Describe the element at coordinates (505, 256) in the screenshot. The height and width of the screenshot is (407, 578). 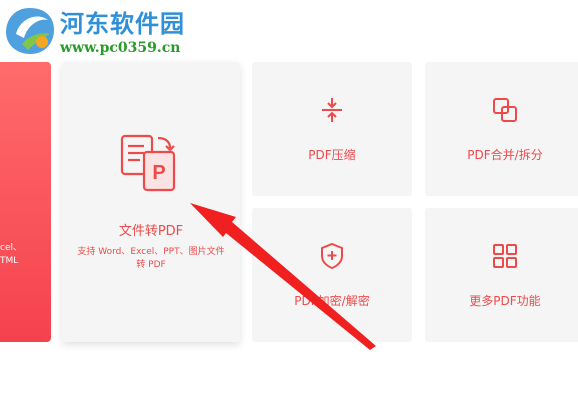
I see `grid-icon` at that location.